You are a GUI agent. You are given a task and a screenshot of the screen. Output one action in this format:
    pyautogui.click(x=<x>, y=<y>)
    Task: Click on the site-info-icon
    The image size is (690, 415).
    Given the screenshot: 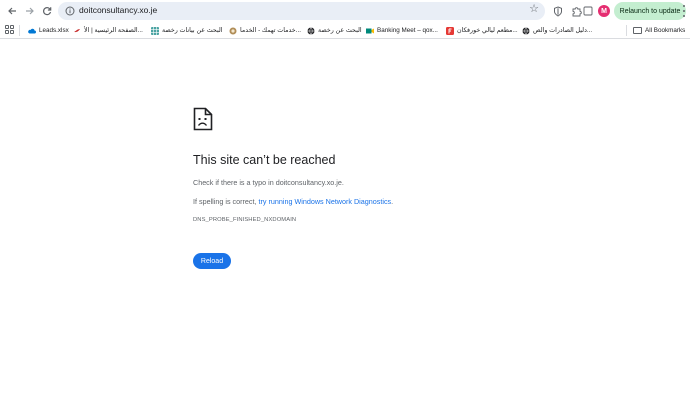 What is the action you would take?
    pyautogui.click(x=70, y=11)
    